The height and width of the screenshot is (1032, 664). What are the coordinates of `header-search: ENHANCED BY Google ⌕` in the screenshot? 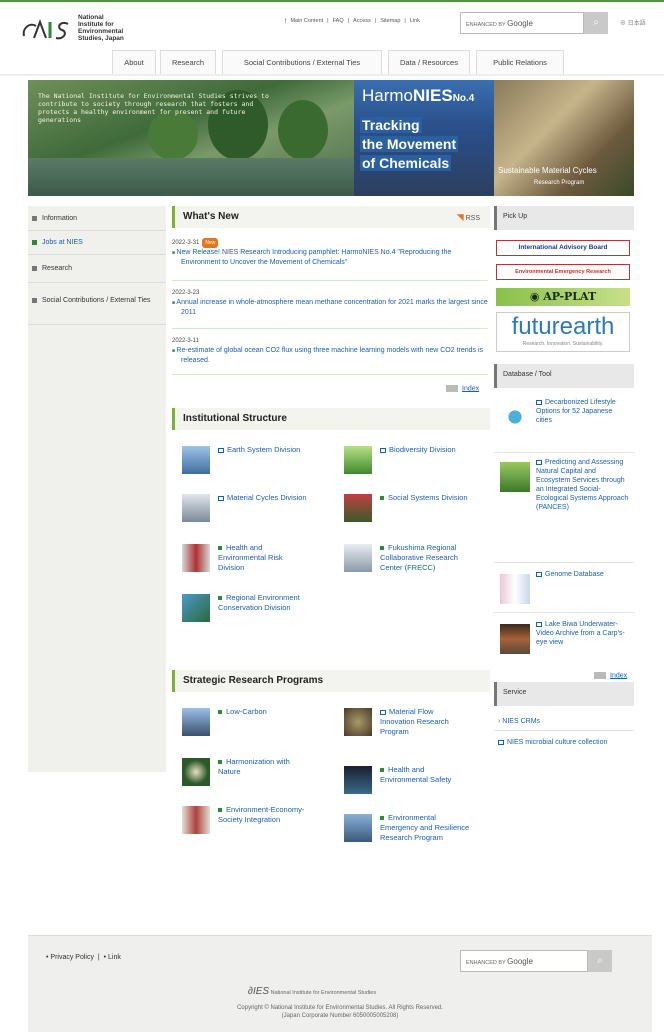 It's located at (534, 23).